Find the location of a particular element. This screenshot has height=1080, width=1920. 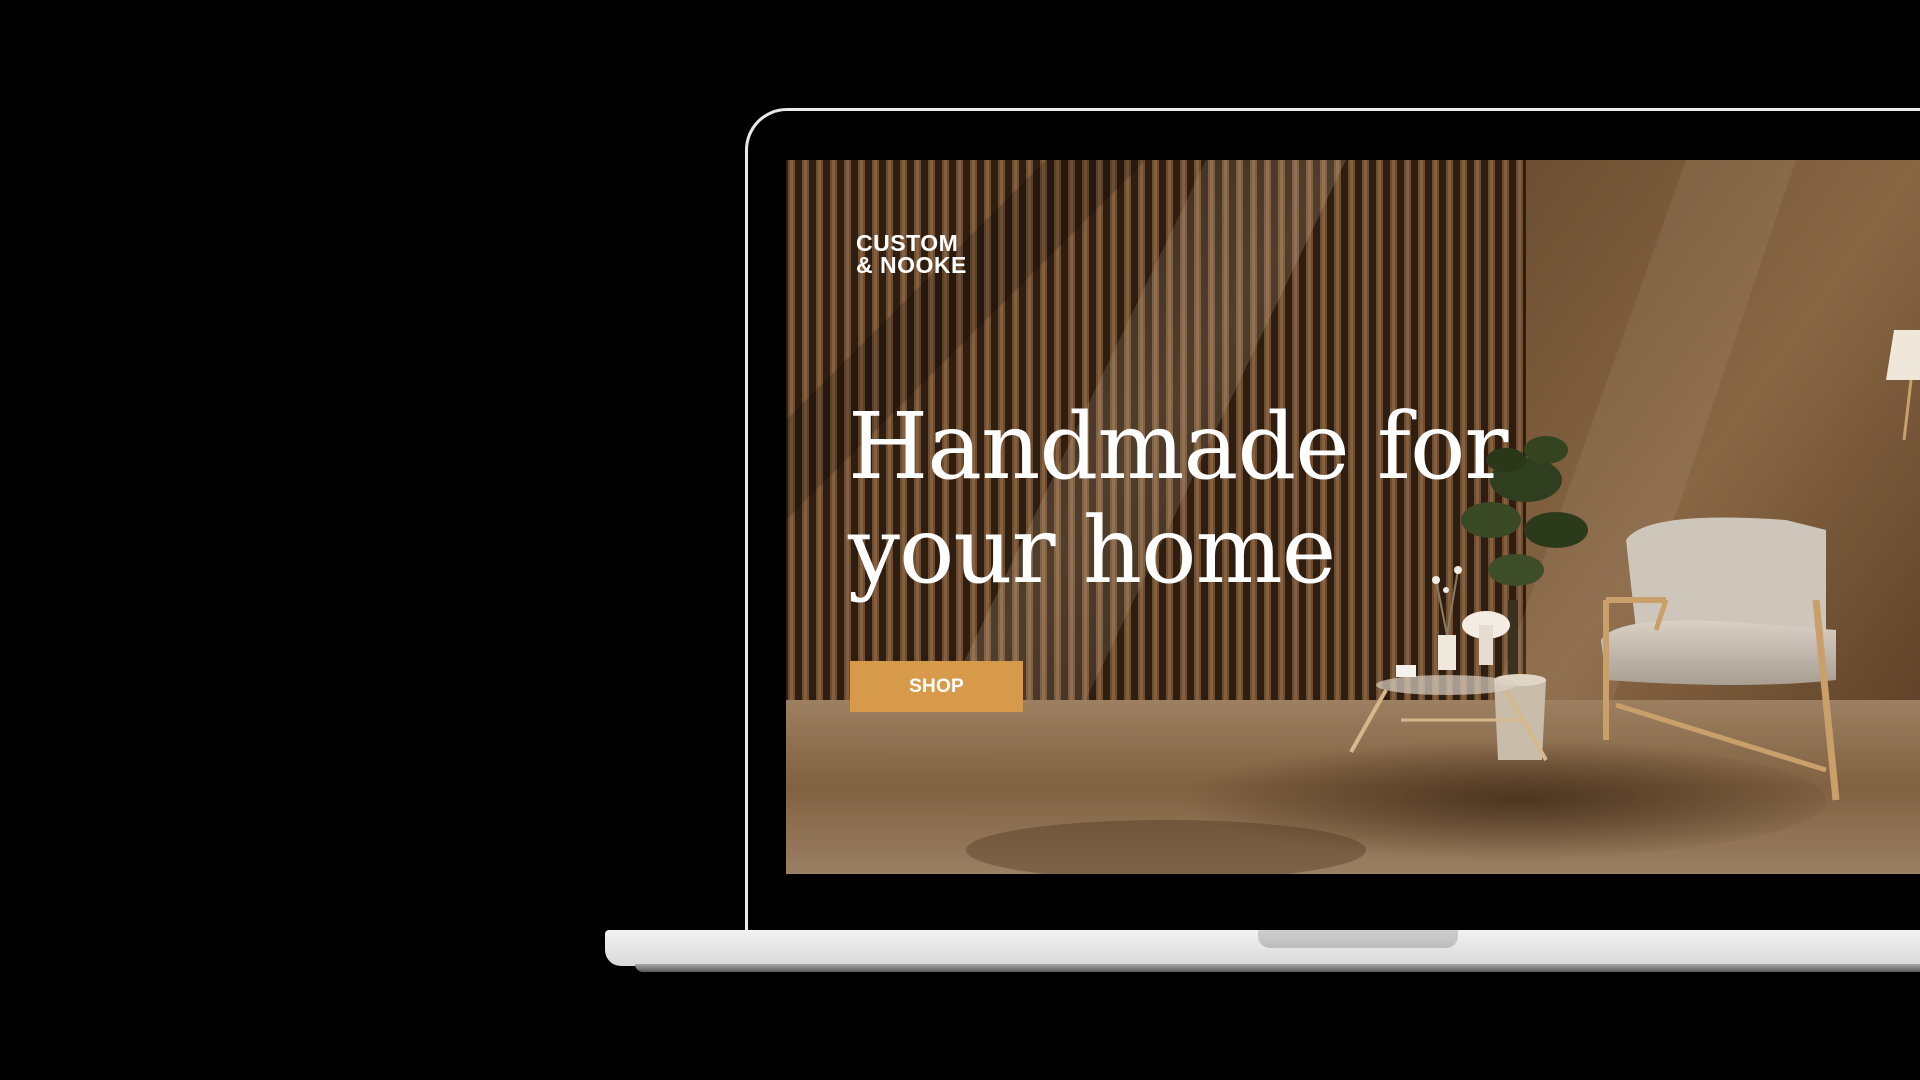

shop-button: SHOP is located at coordinates (936, 686).